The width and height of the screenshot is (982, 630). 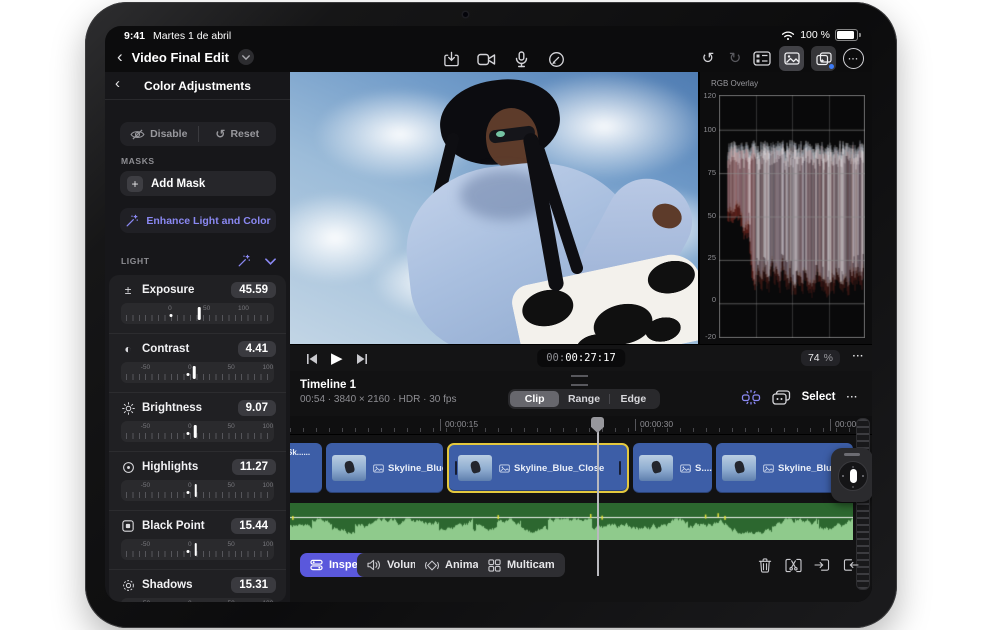 What do you see at coordinates (535, 399) in the screenshot?
I see `mode-clip: Clip` at bounding box center [535, 399].